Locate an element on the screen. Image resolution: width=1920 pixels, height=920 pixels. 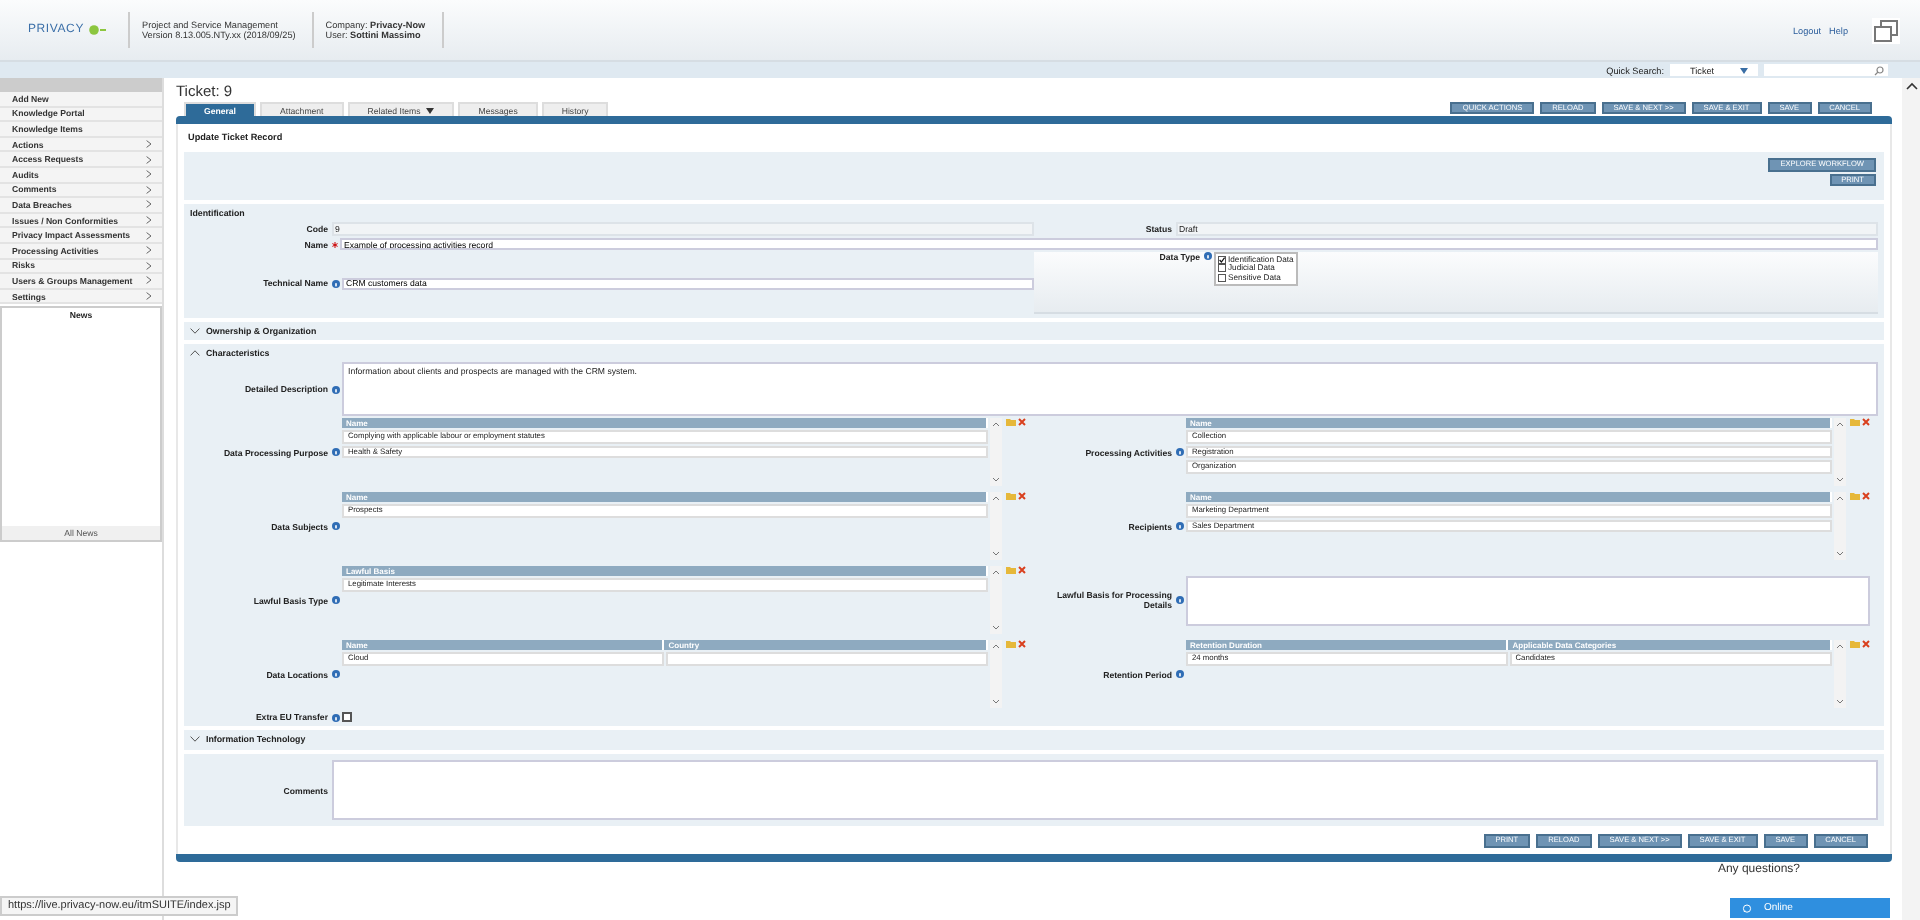
table-cell is located at coordinates (826, 658).